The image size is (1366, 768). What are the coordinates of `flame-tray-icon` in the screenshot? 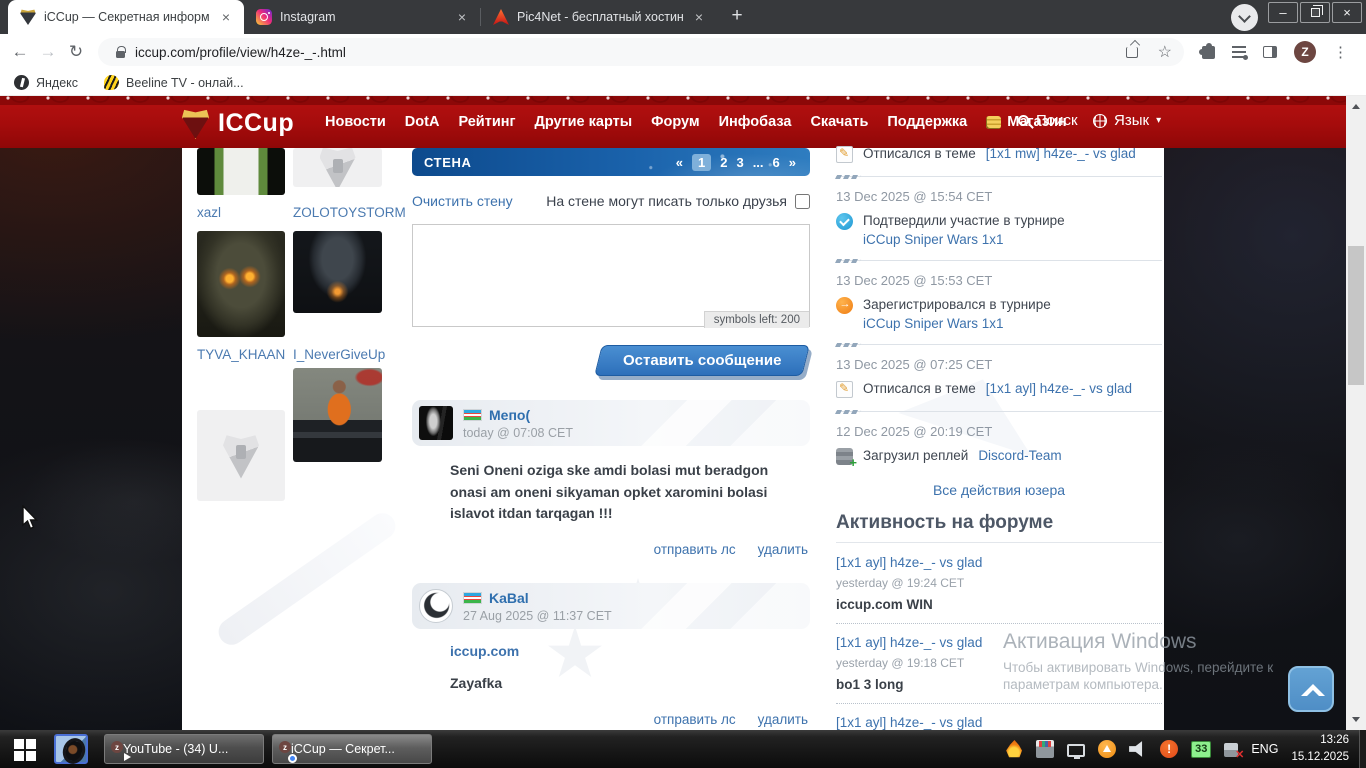 It's located at (1014, 749).